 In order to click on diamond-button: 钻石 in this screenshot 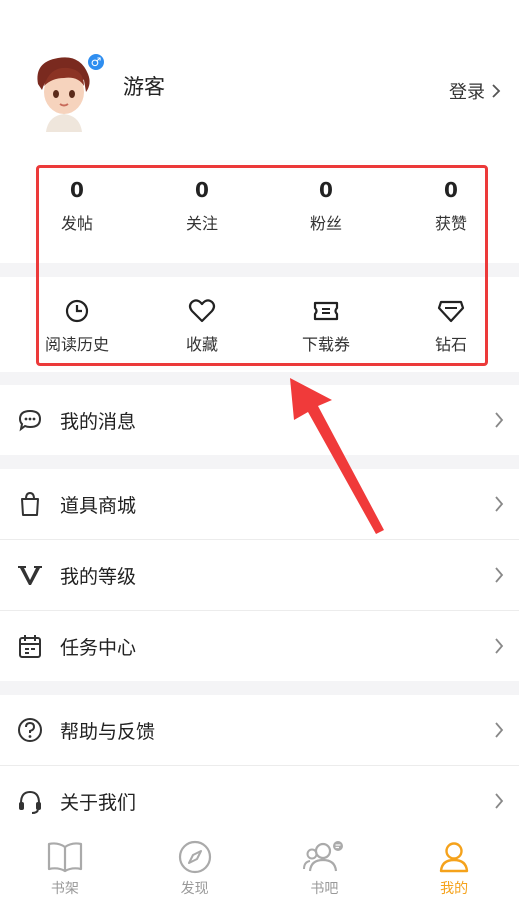, I will do `click(451, 326)`.